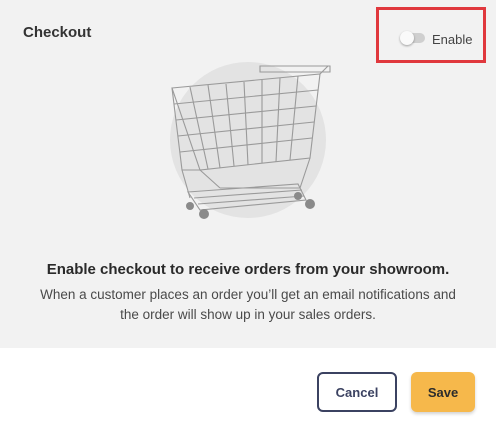 The image size is (496, 432). Describe the element at coordinates (452, 39) in the screenshot. I see `enable-toggle-label: Enable` at that location.